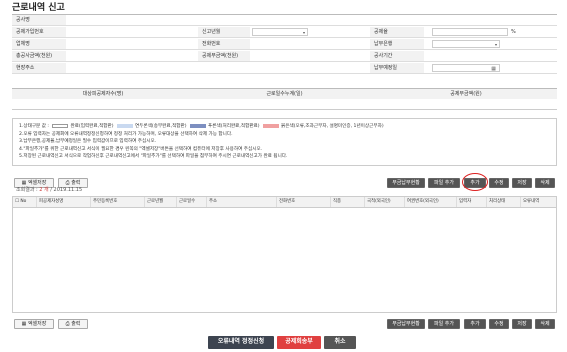 The width and height of the screenshot is (567, 352). Describe the element at coordinates (397, 44) in the screenshot. I see `payment-bank-label: 납부은행` at that location.